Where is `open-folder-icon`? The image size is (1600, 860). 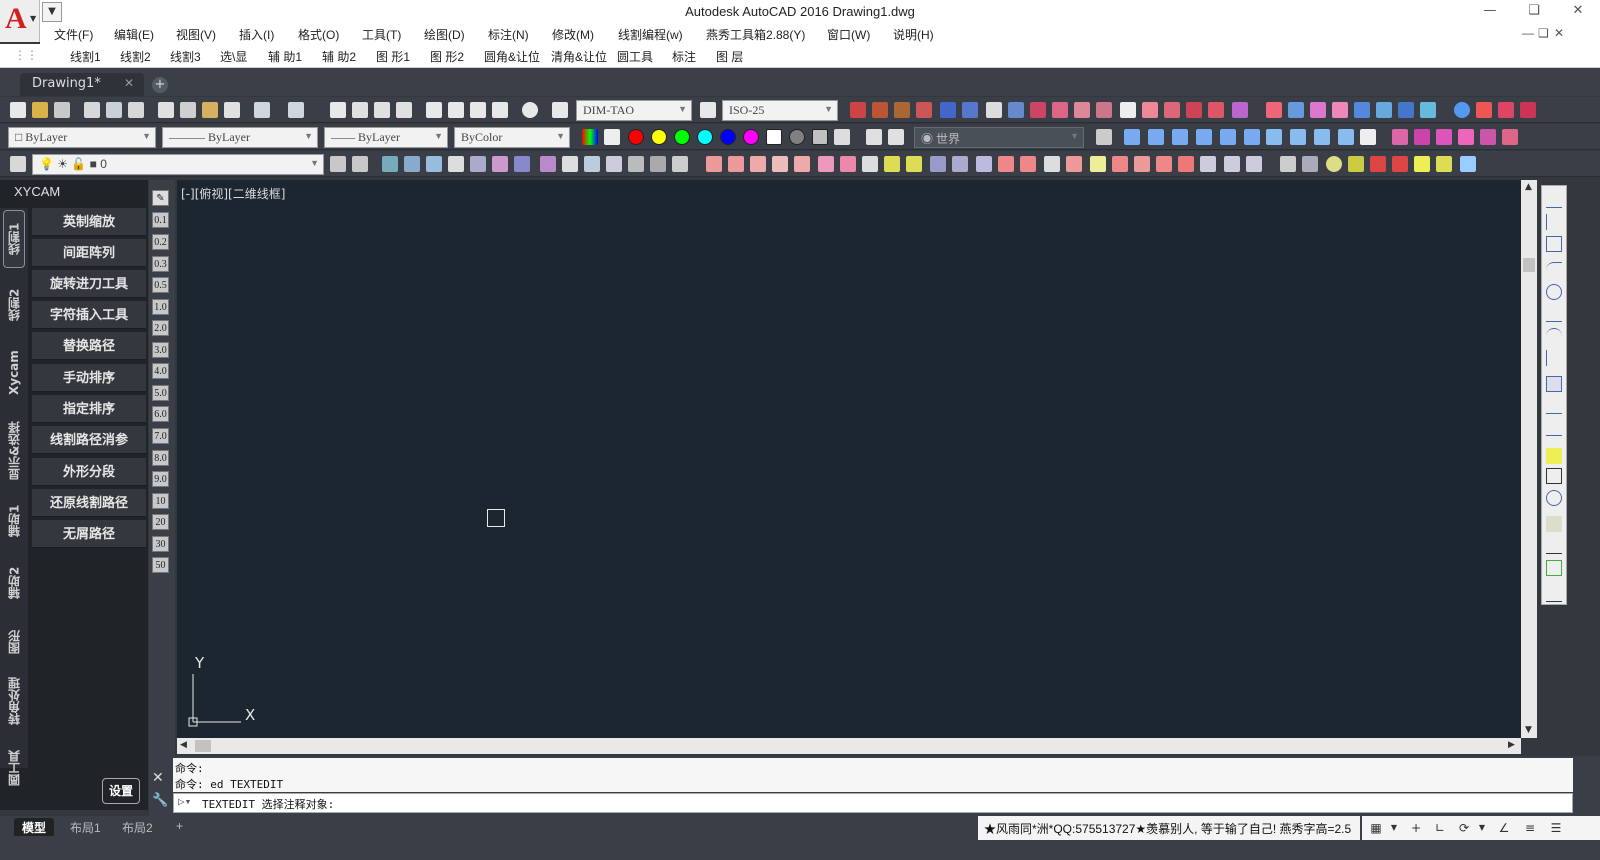 open-folder-icon is located at coordinates (40, 110).